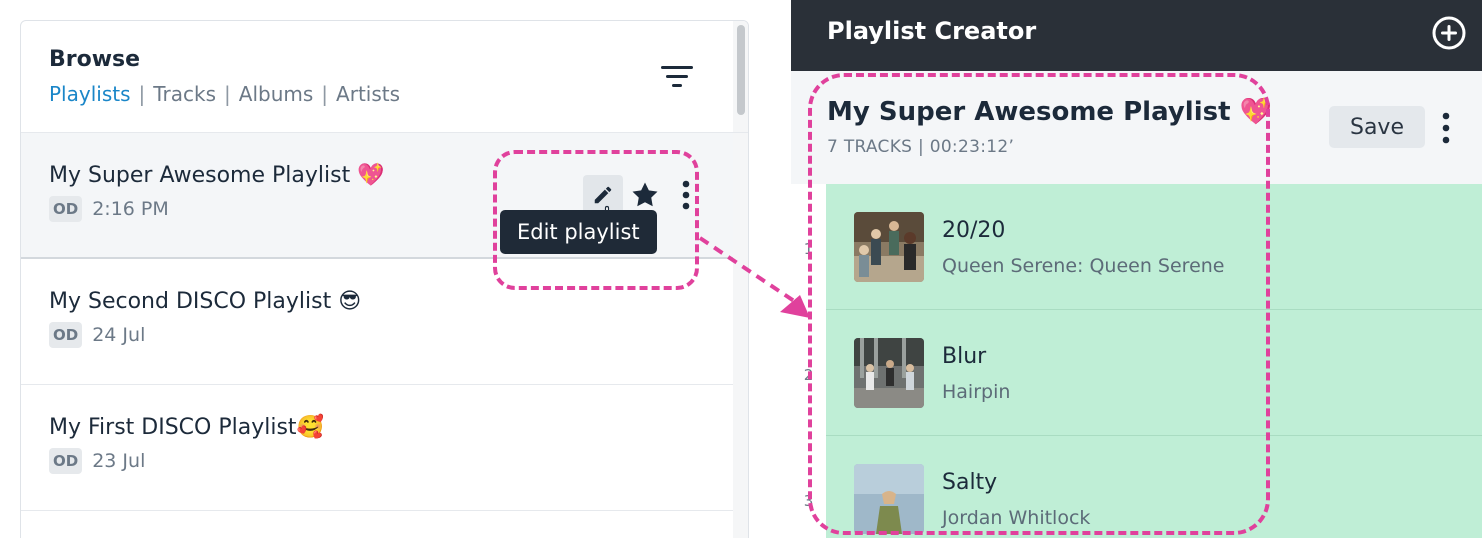 This screenshot has height=538, width=1482. Describe the element at coordinates (677, 77) in the screenshot. I see `filter-icon` at that location.